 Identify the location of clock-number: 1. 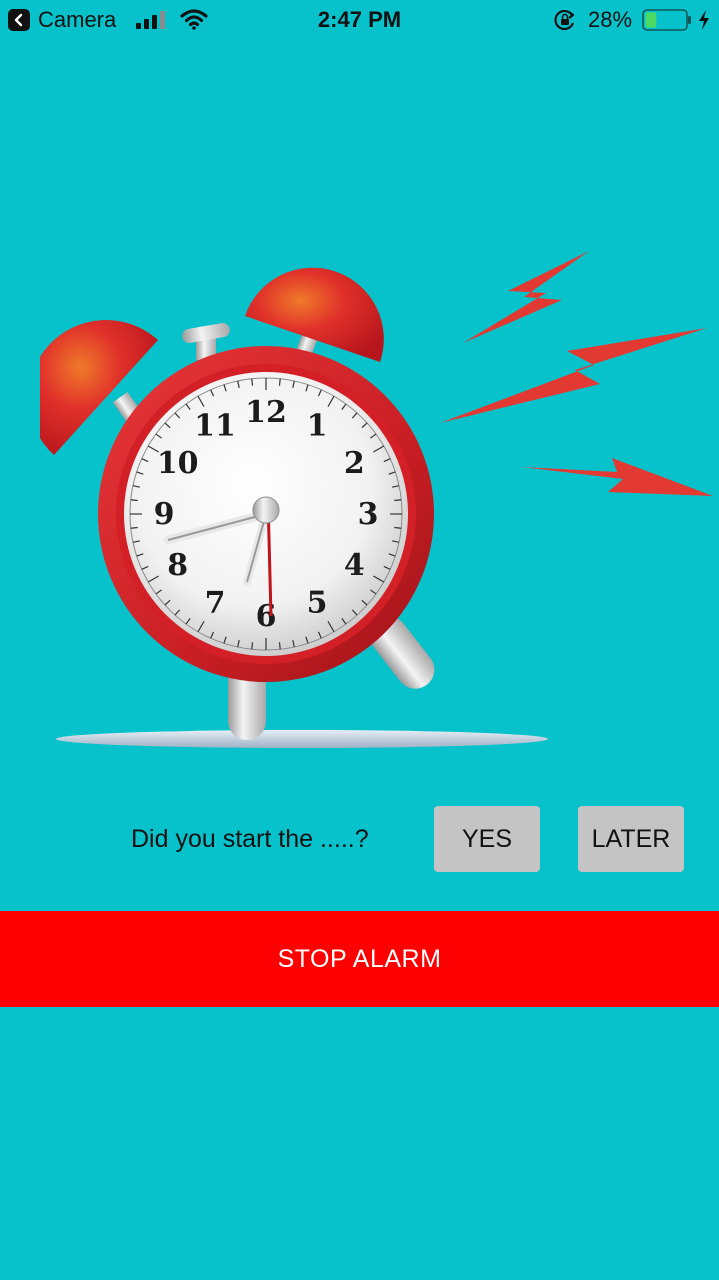
(317, 426).